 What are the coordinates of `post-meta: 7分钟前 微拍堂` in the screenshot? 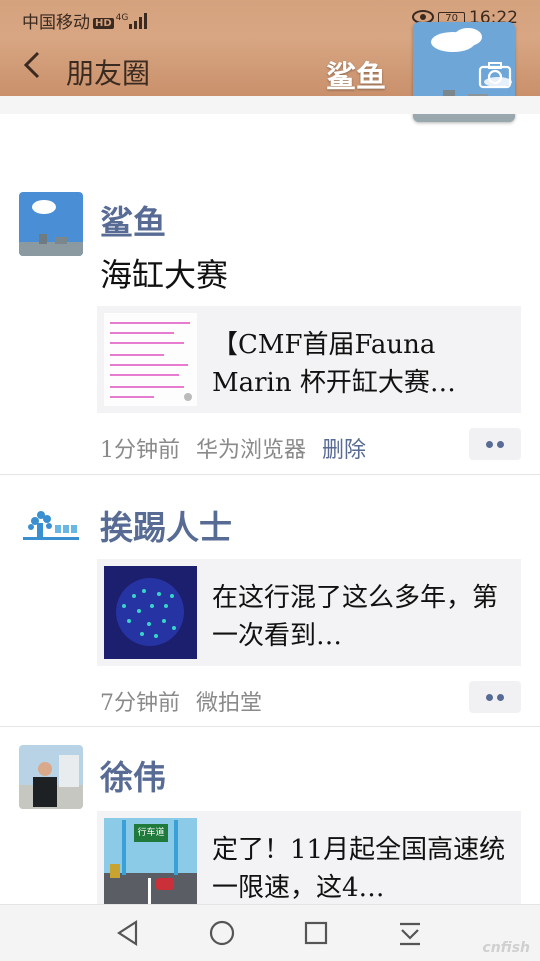 It's located at (181, 701).